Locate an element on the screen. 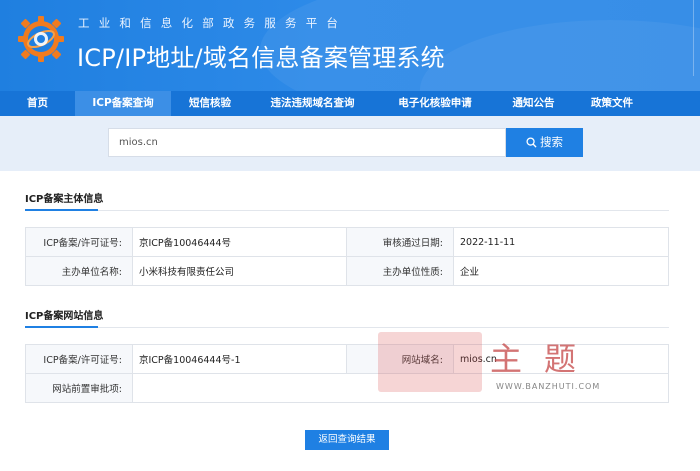 The width and height of the screenshot is (700, 471). label-website-icp-number: ICP备案/许可证号: is located at coordinates (79, 359).